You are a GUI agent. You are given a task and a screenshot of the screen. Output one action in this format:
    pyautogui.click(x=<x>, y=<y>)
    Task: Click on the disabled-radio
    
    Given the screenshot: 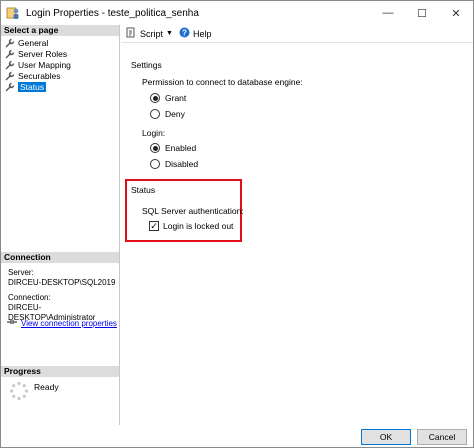 What is the action you would take?
    pyautogui.click(x=155, y=164)
    